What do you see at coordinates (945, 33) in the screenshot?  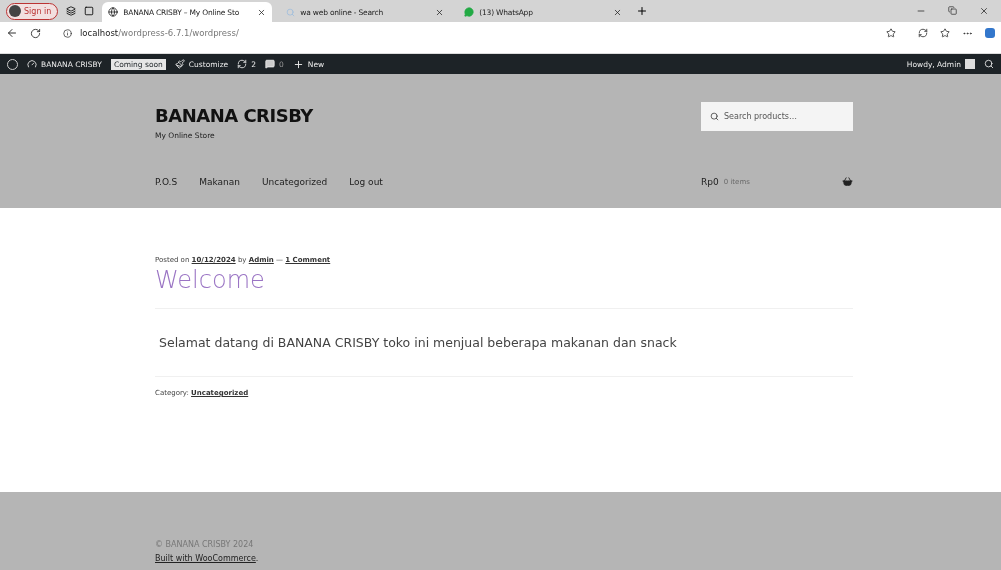 I see `favorites-icon` at bounding box center [945, 33].